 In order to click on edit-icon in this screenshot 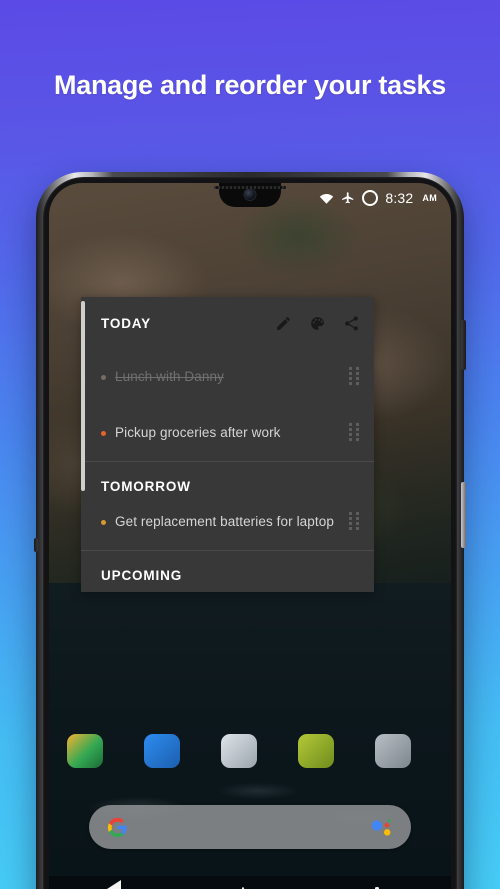, I will do `click(283, 323)`.